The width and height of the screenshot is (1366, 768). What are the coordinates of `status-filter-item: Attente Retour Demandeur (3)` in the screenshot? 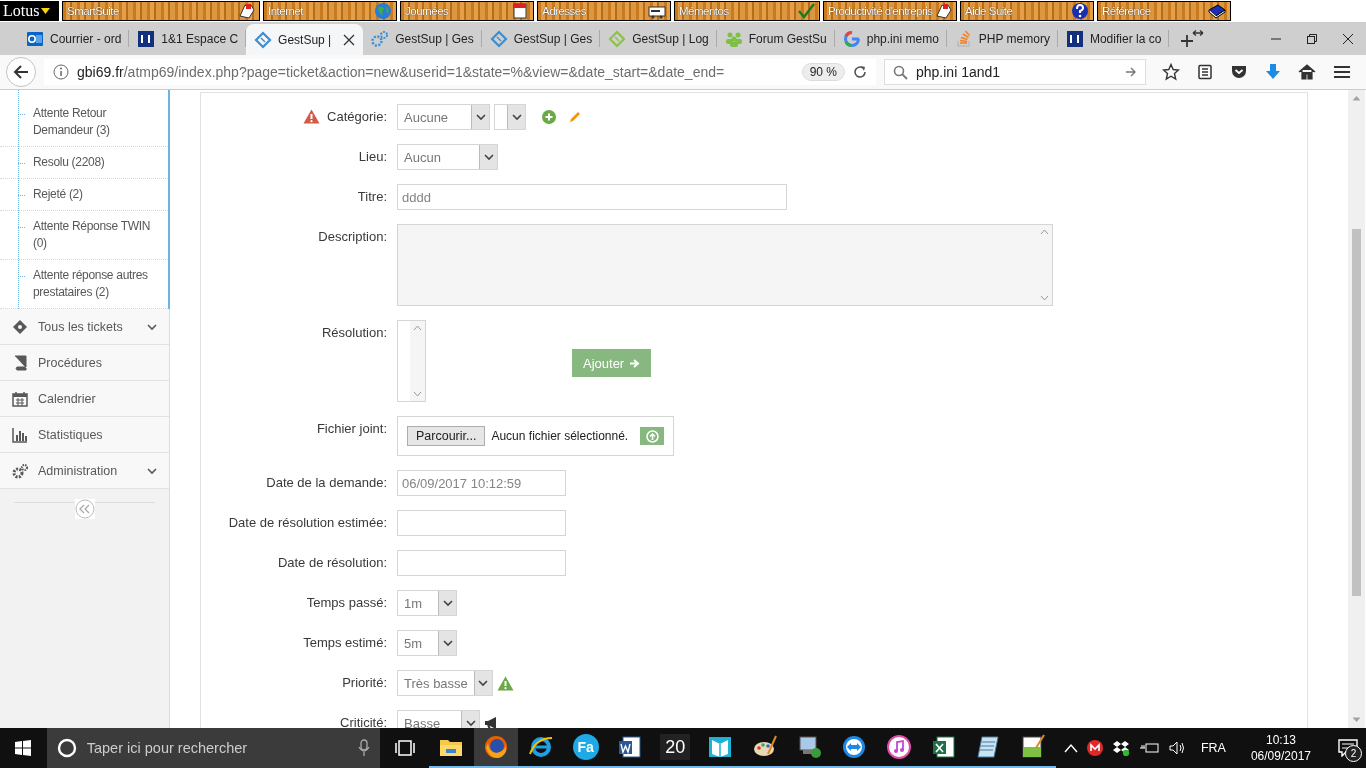 It's located at (84, 122).